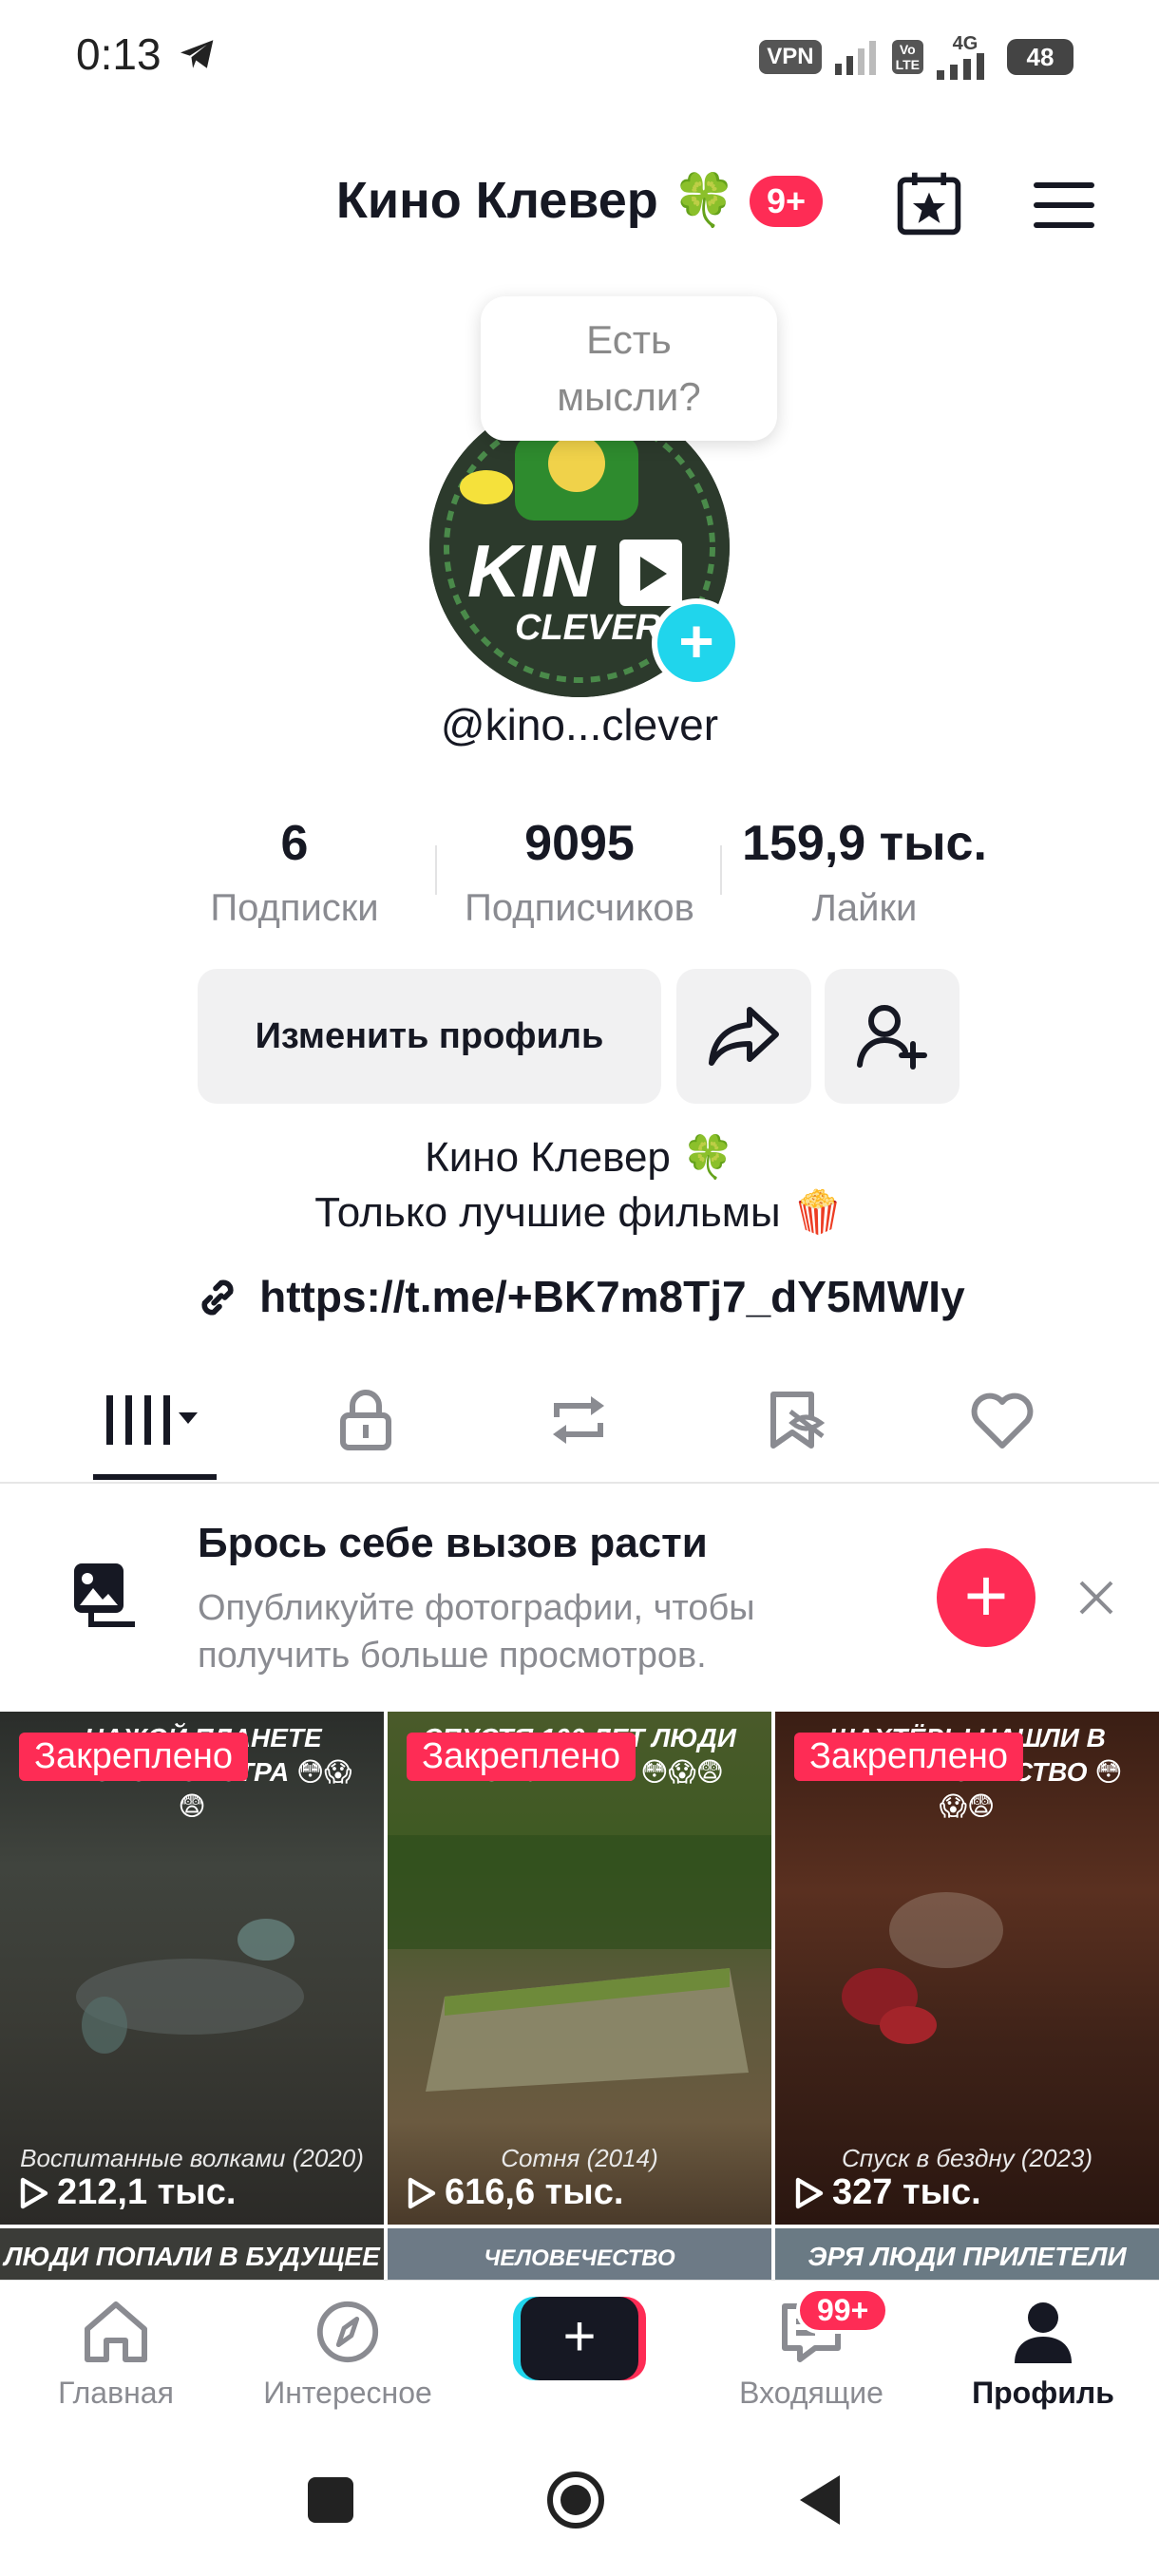  What do you see at coordinates (217, 1297) in the screenshot?
I see `link-icon` at bounding box center [217, 1297].